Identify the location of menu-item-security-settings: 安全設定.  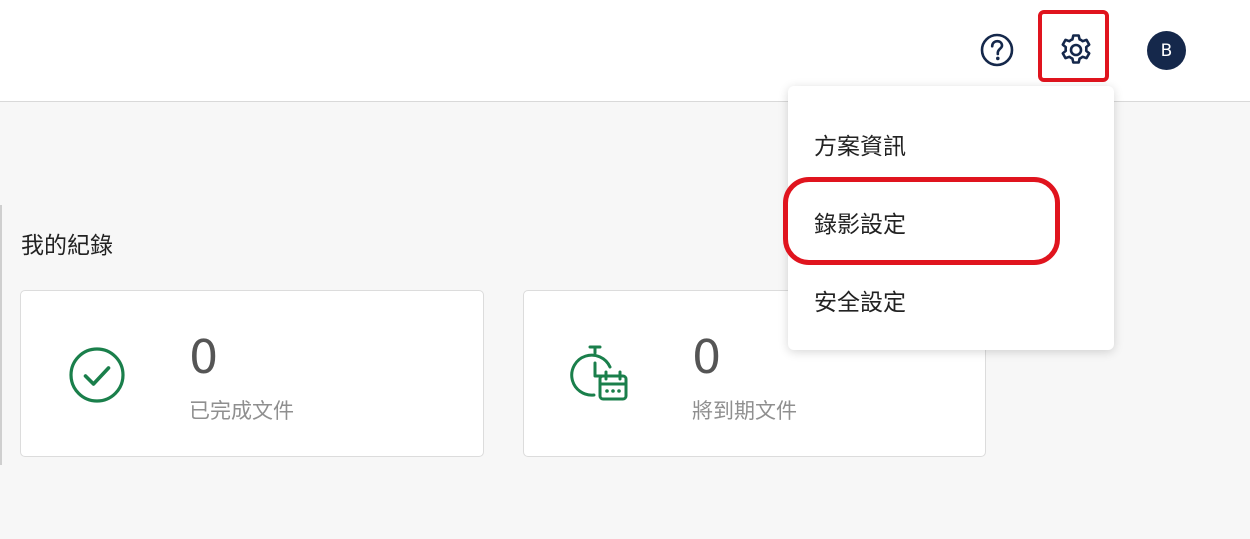
(860, 300).